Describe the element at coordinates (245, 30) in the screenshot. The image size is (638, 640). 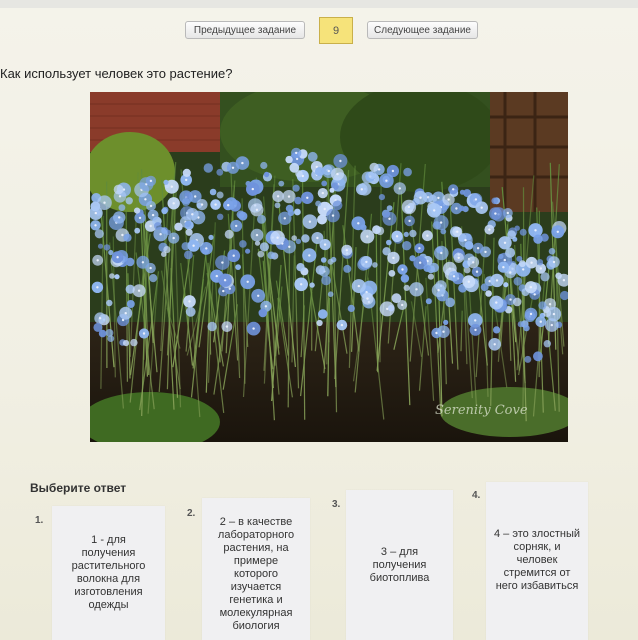
I see `previous-task-button: Предыдущее задание` at that location.